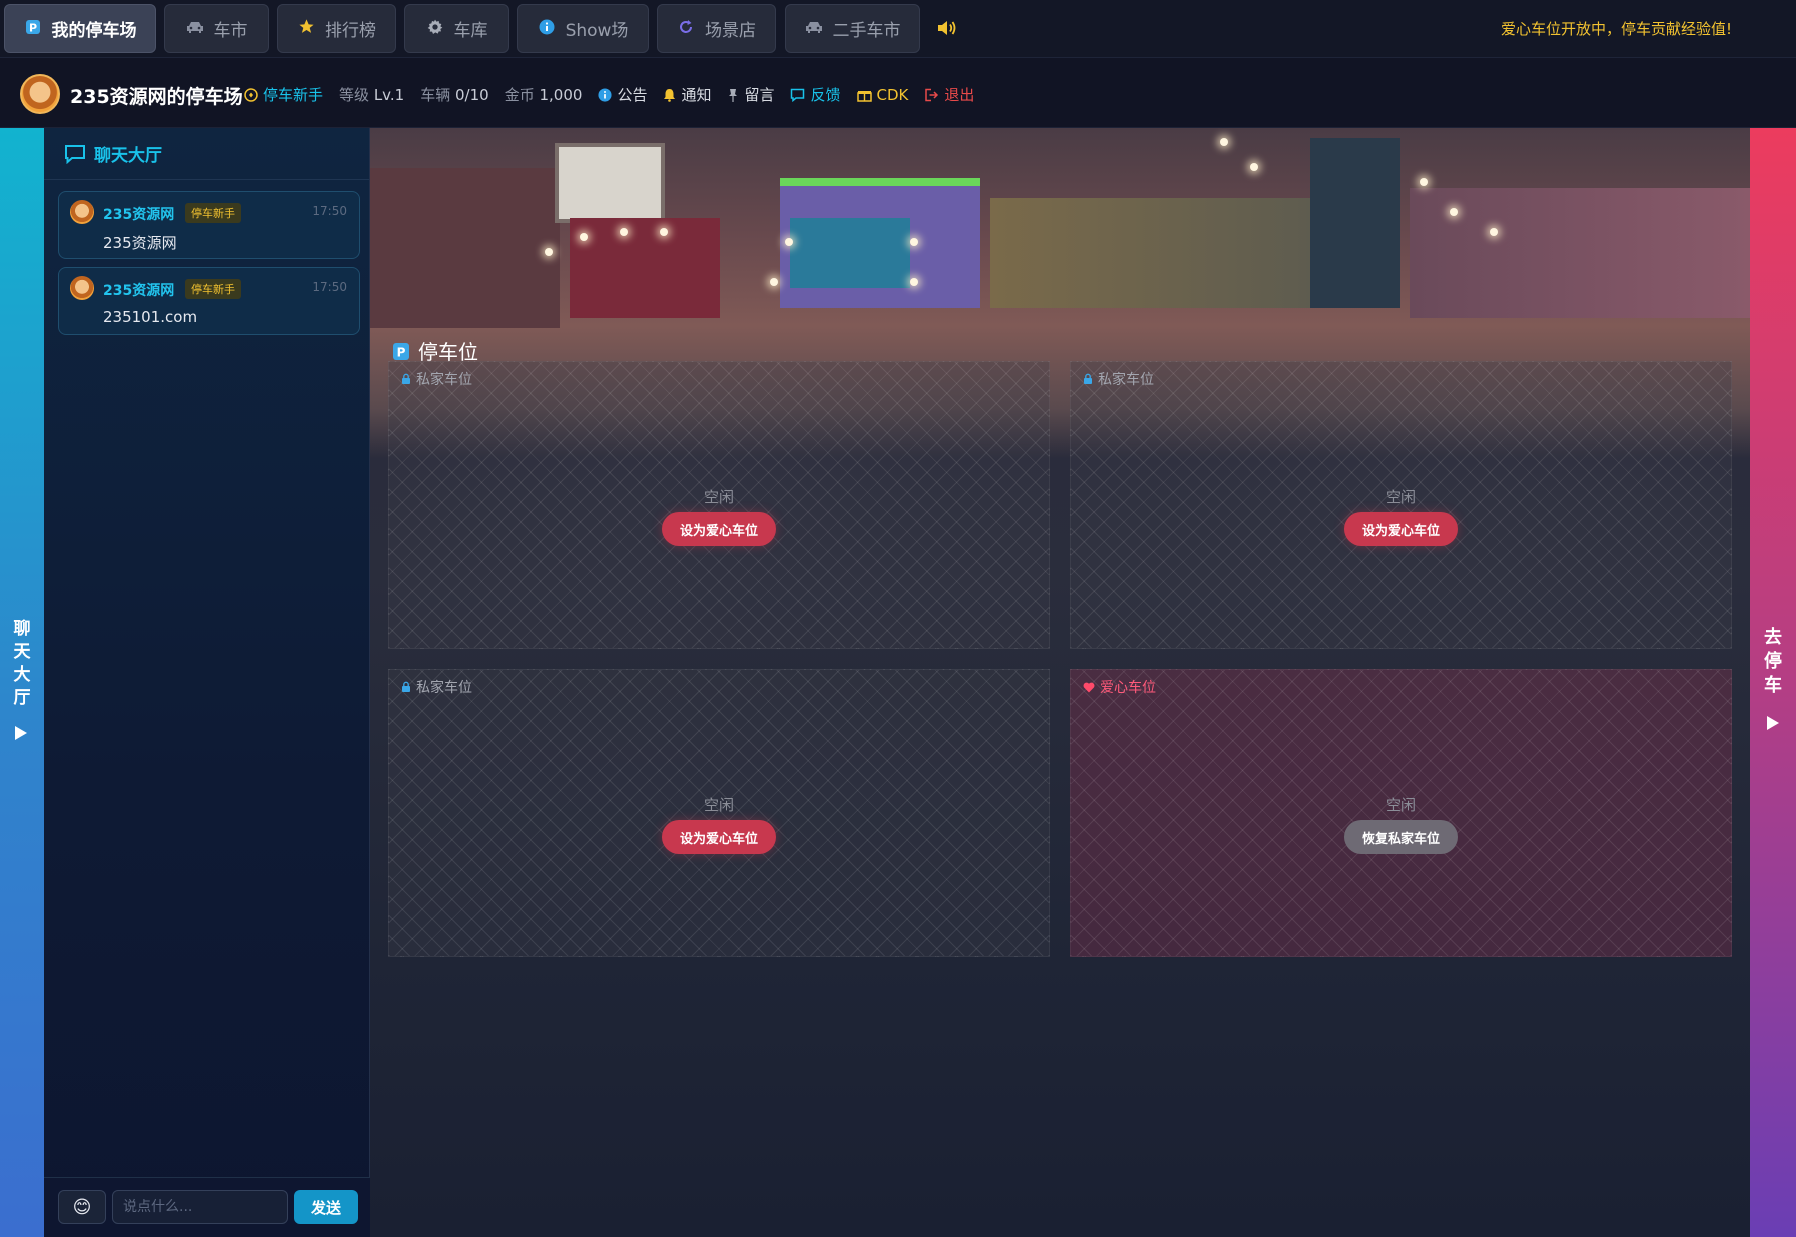  I want to click on restore-private-slot-button: 恢复私家车位, so click(1401, 837).